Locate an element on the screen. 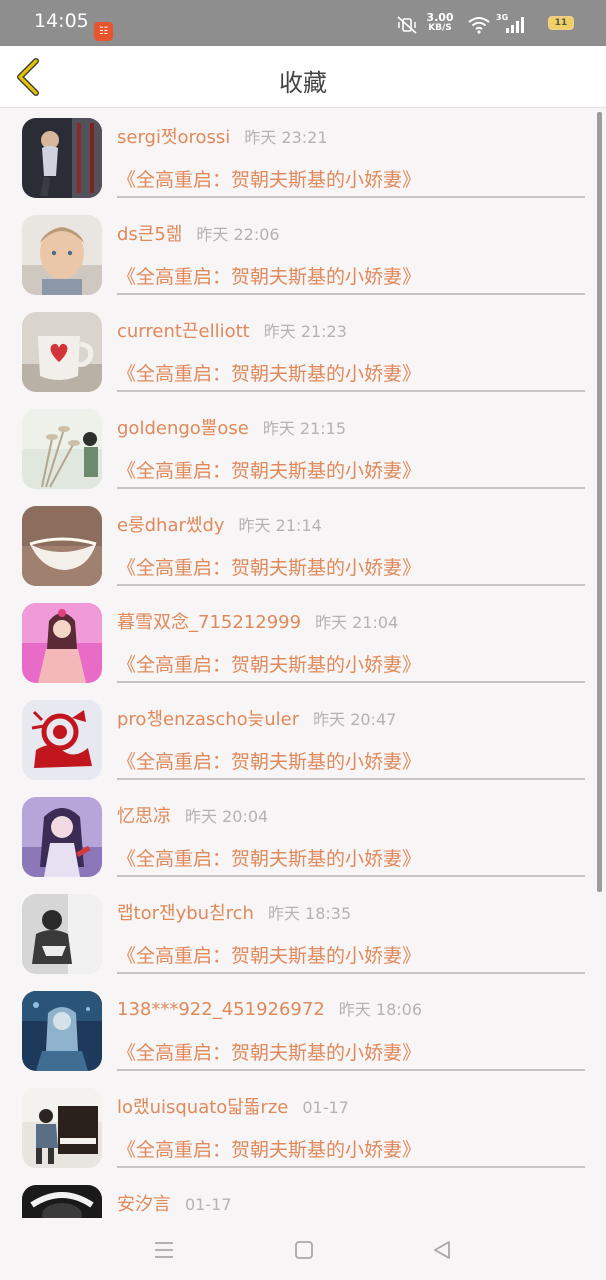  system-nav-bar is located at coordinates (303, 1249).